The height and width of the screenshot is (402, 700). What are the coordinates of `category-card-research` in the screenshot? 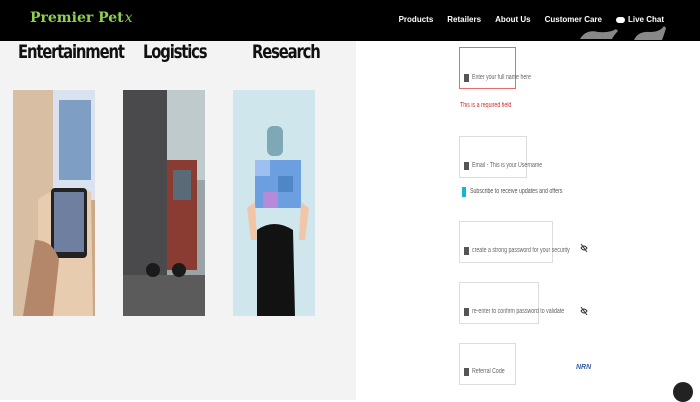 It's located at (274, 203).